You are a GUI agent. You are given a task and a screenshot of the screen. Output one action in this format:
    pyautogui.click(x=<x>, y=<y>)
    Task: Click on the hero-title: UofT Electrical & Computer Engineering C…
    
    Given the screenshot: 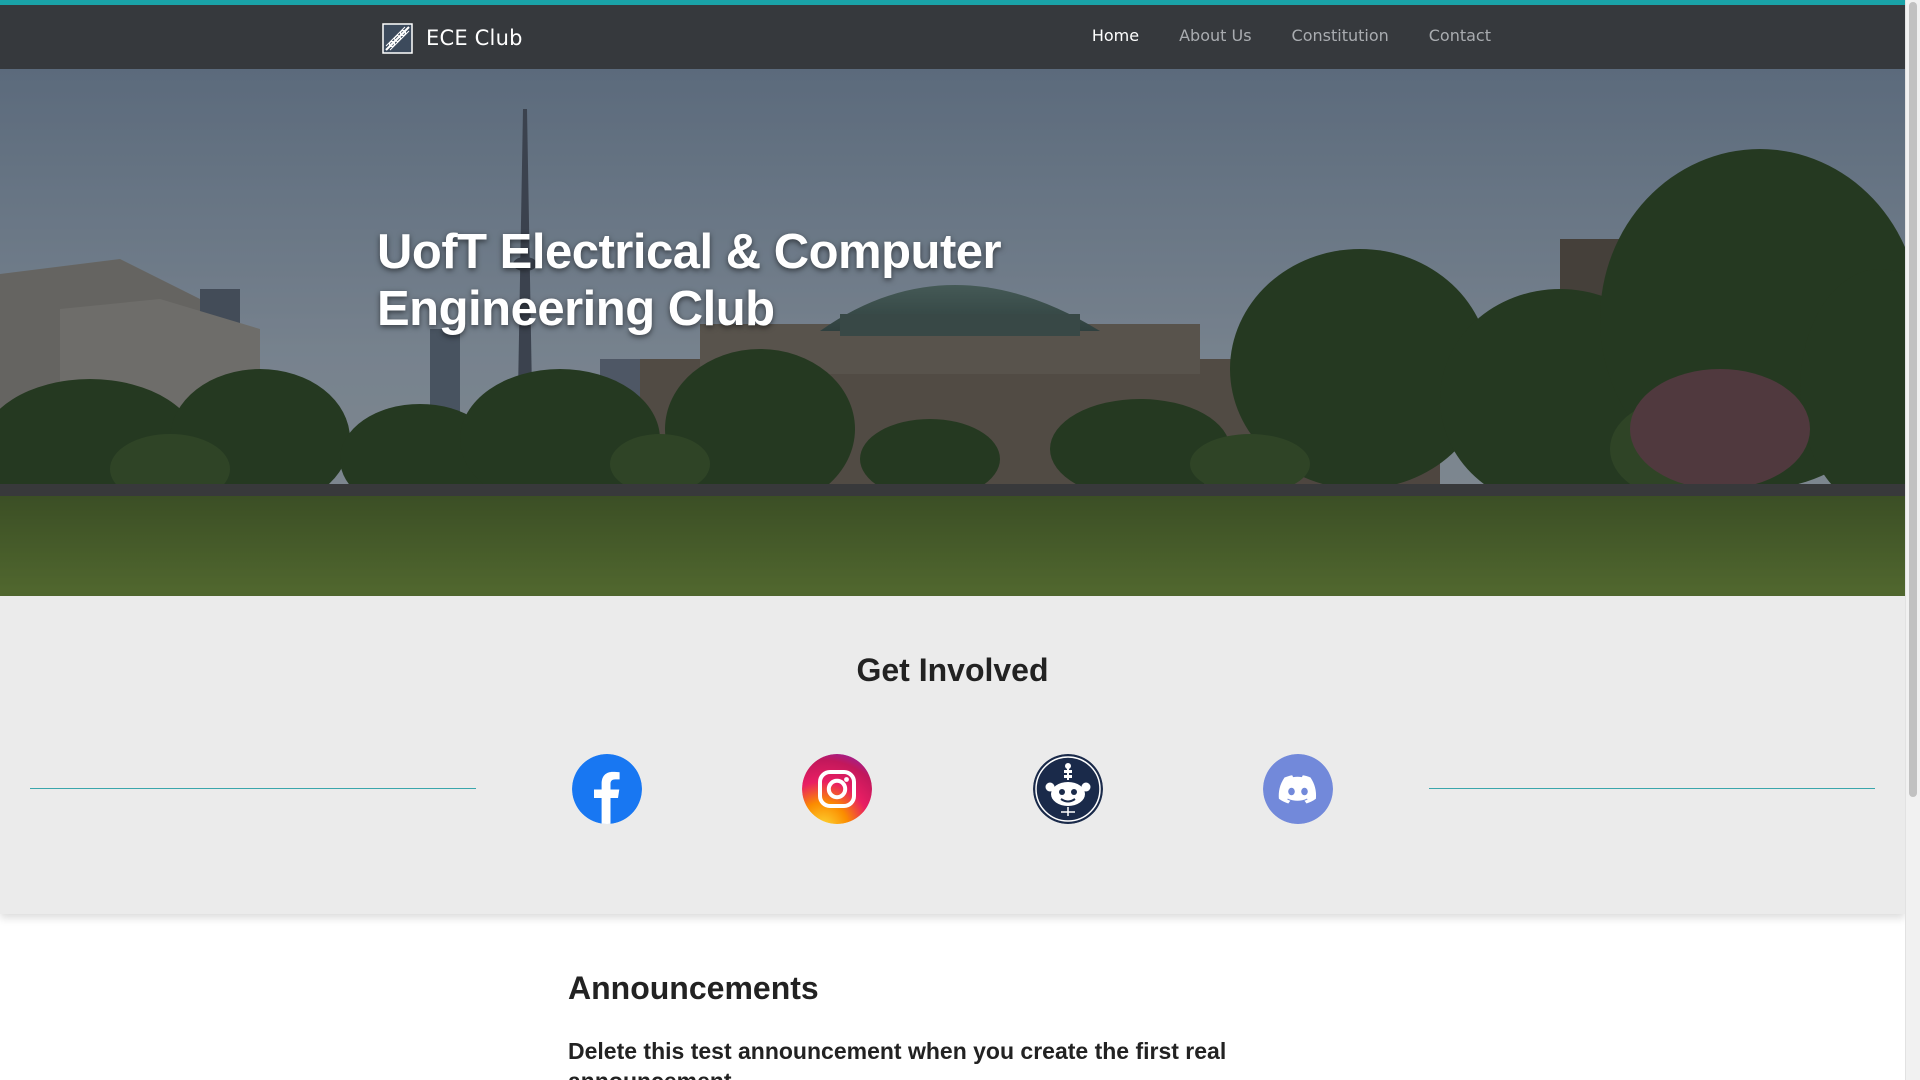 What is the action you would take?
    pyautogui.click(x=689, y=280)
    